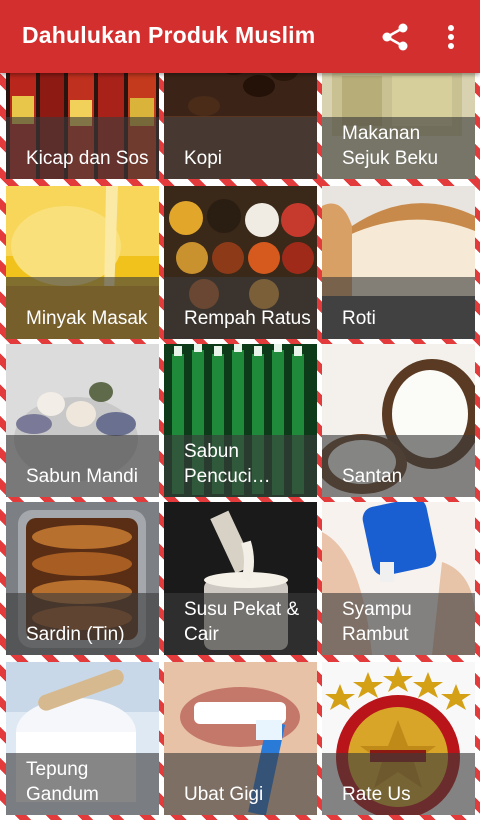 This screenshot has width=480, height=820. I want to click on more-vert-icon, so click(451, 37).